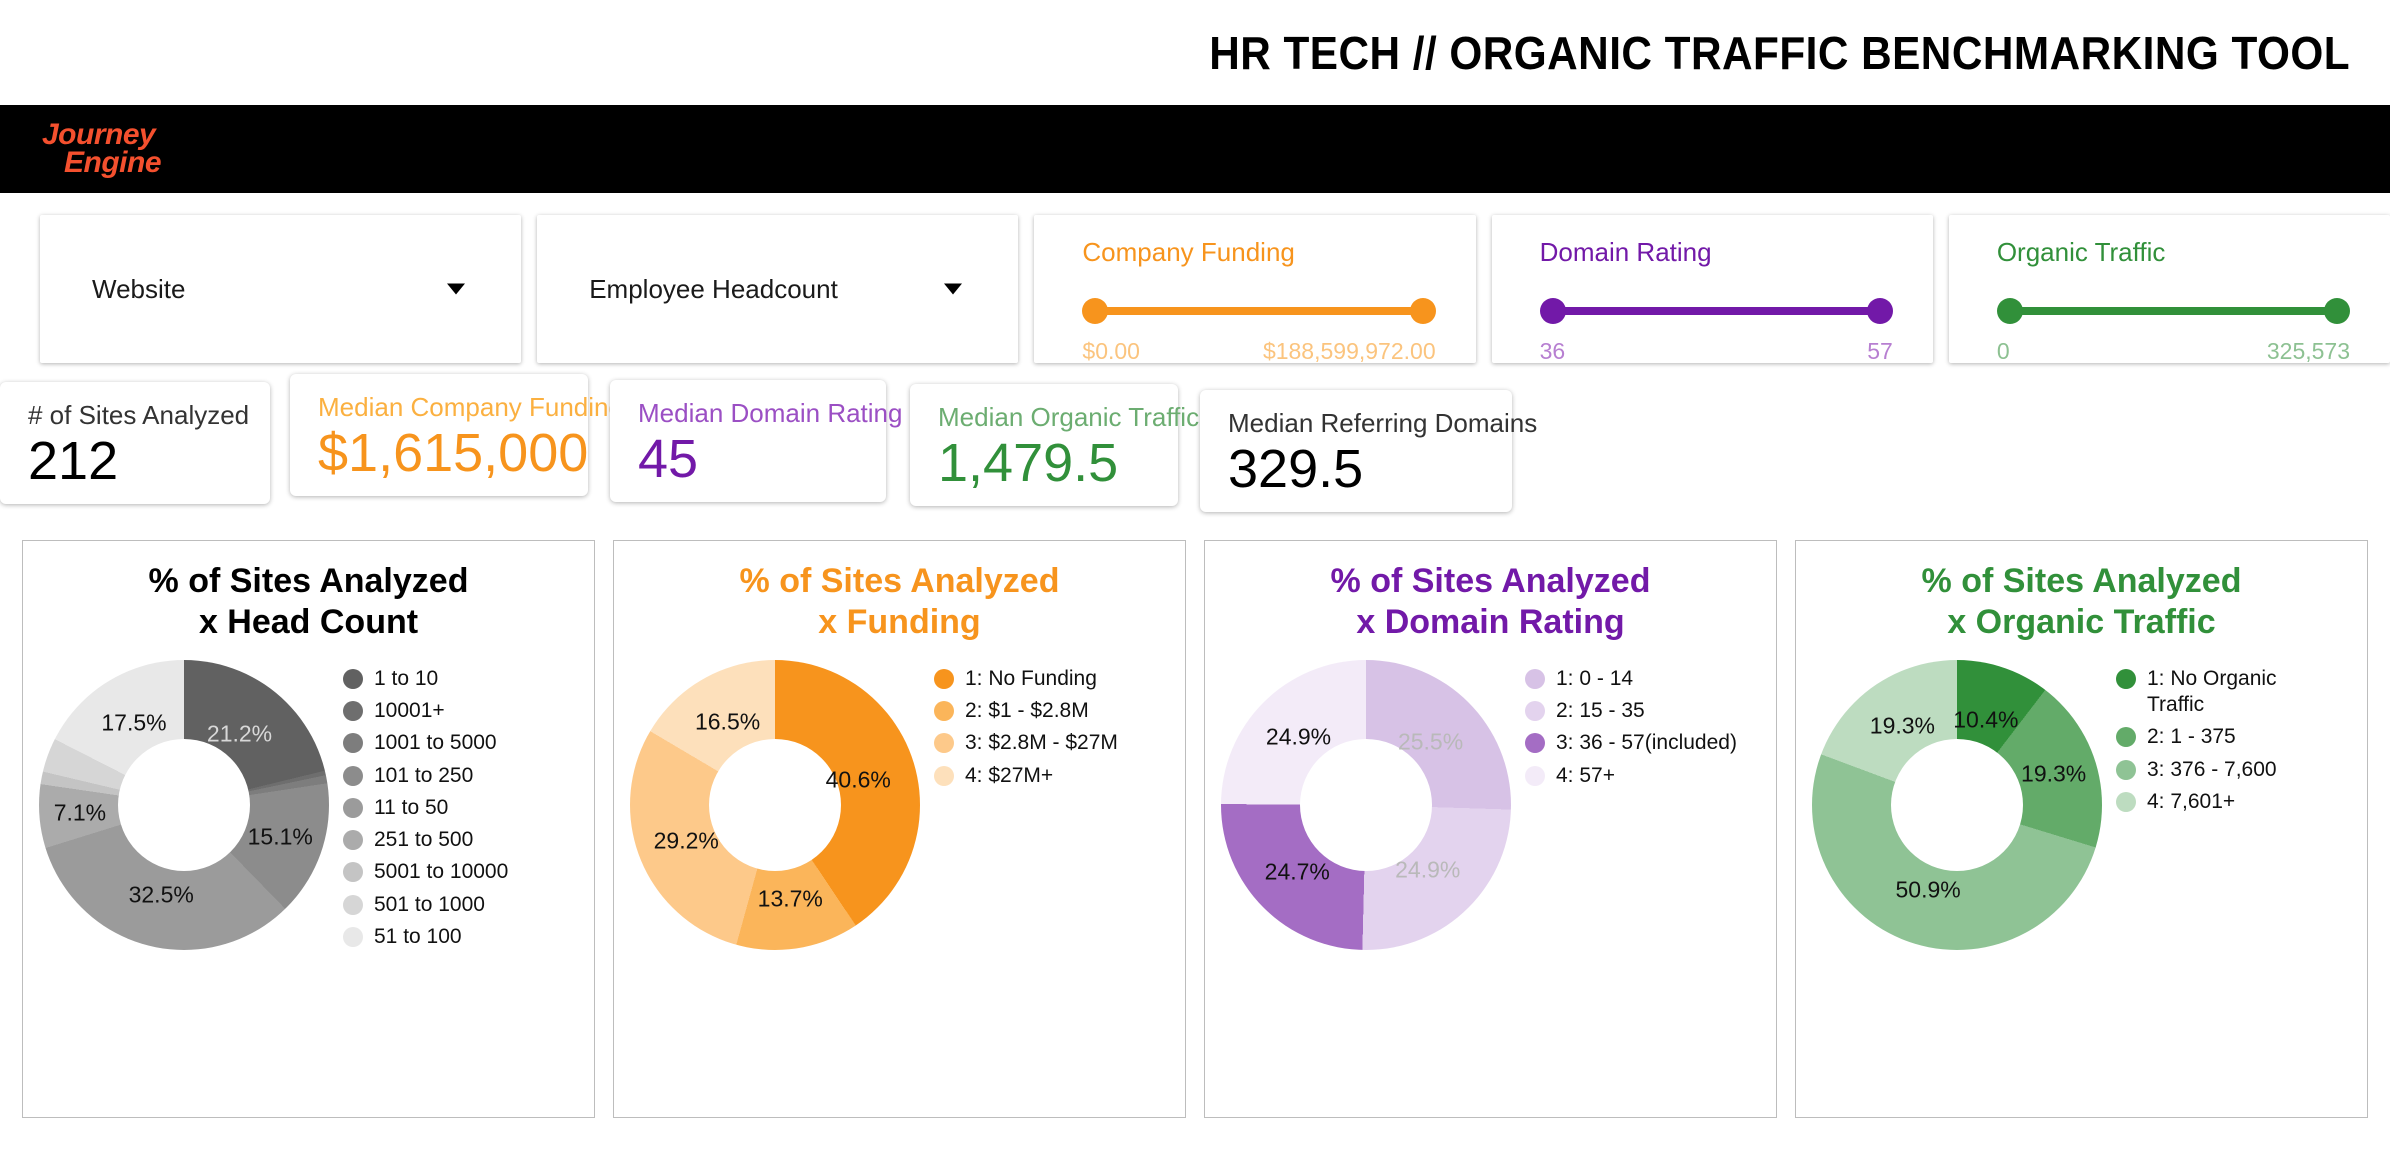  I want to click on legend-label: 2: 1 - 375, so click(2191, 737).